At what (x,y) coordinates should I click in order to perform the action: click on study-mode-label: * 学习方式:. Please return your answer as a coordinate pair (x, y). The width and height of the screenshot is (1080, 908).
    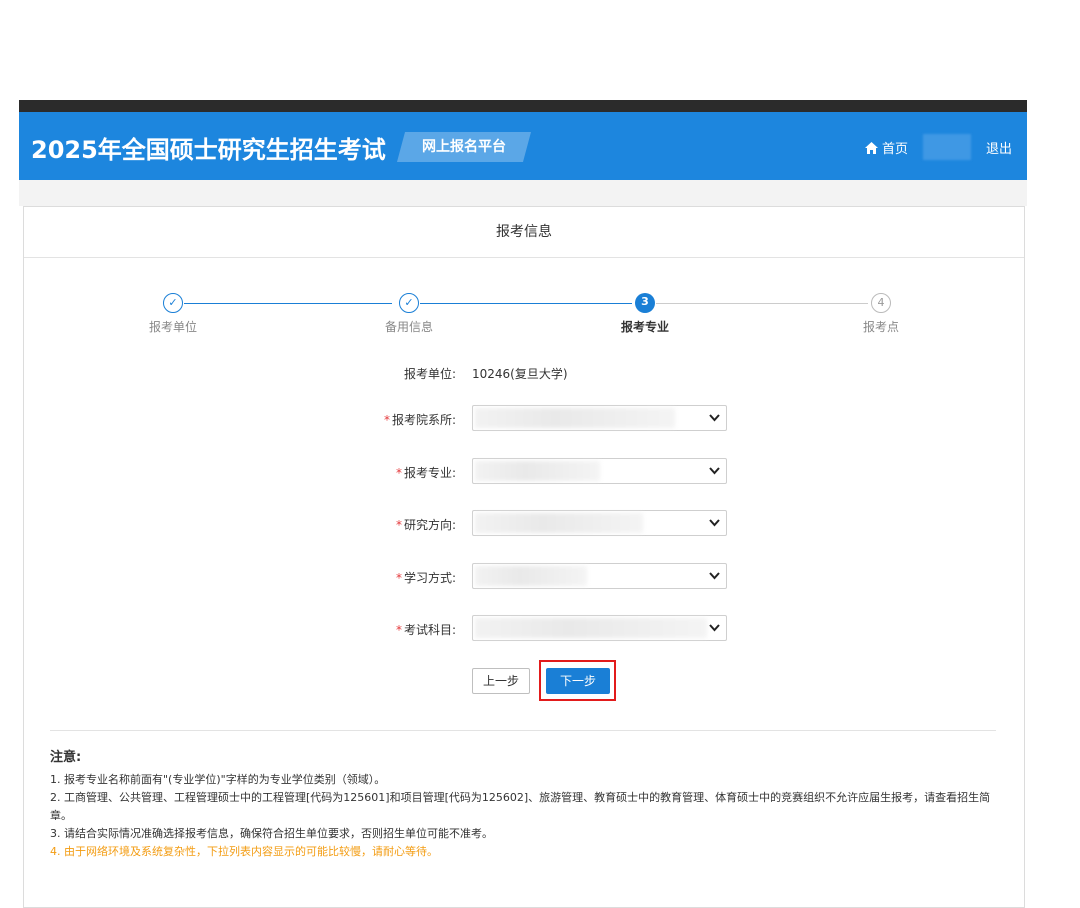
    Looking at the image, I should click on (425, 578).